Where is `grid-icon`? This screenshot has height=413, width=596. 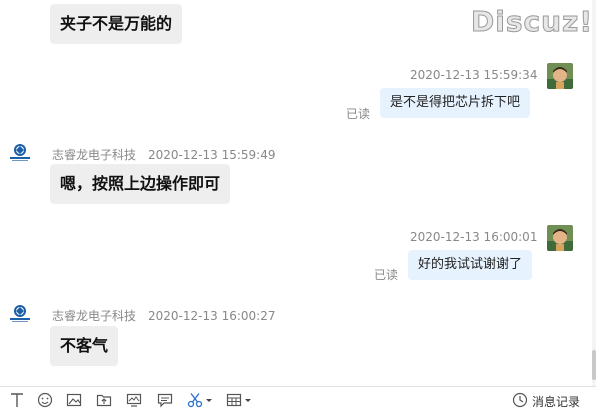 grid-icon is located at coordinates (234, 400).